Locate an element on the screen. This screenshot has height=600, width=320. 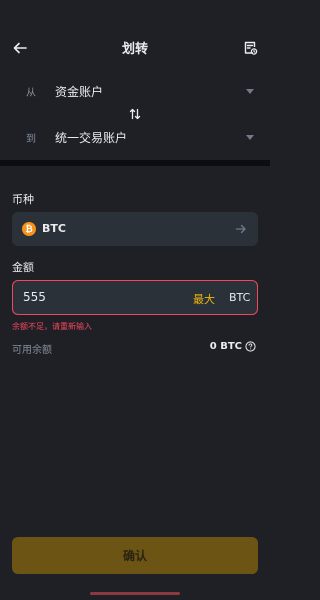
to-account-selector: 到 统一交易账户 is located at coordinates (135, 137).